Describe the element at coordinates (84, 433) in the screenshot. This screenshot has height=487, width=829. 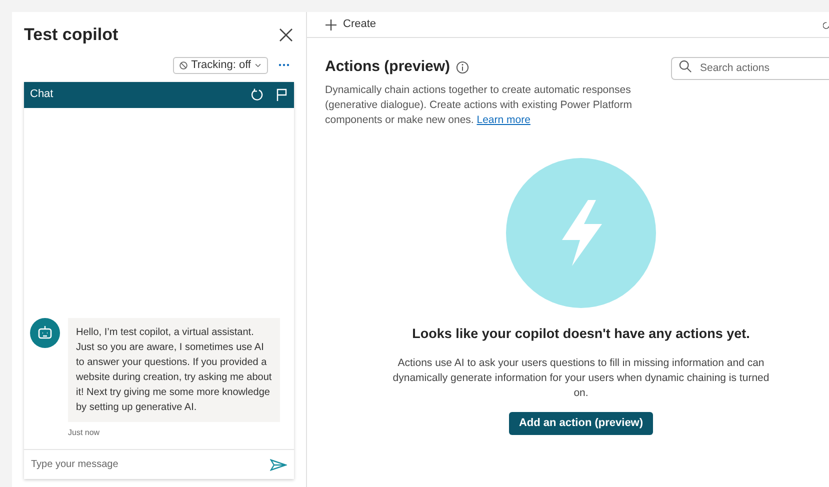
I see `message-time: Just now` at that location.